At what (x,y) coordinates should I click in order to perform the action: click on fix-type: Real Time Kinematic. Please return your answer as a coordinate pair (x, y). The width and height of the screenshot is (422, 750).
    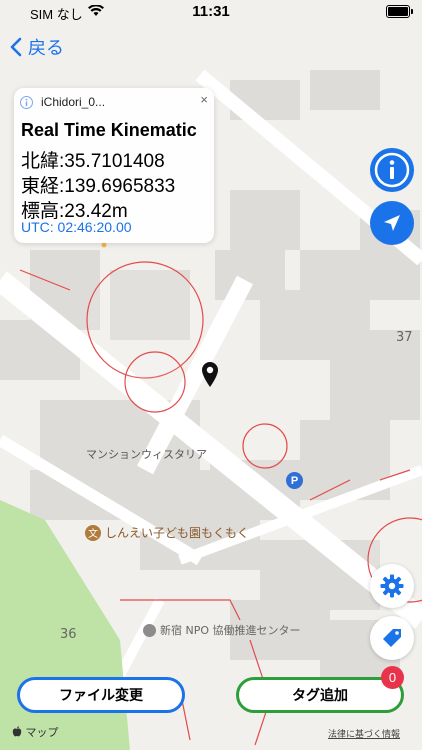
    Looking at the image, I should click on (109, 130).